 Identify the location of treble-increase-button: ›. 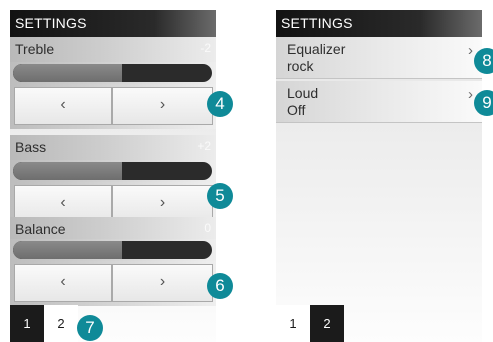
(162, 106).